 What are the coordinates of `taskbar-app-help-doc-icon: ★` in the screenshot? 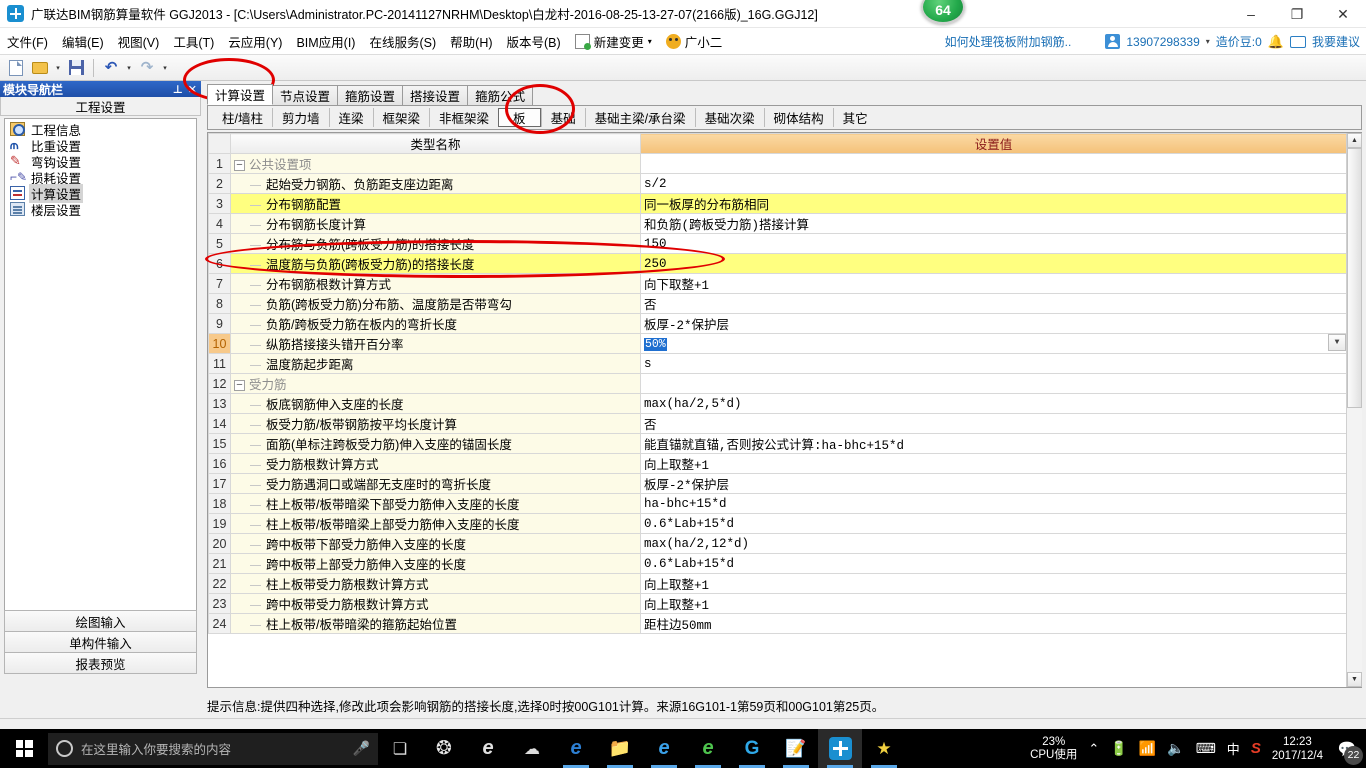 It's located at (884, 748).